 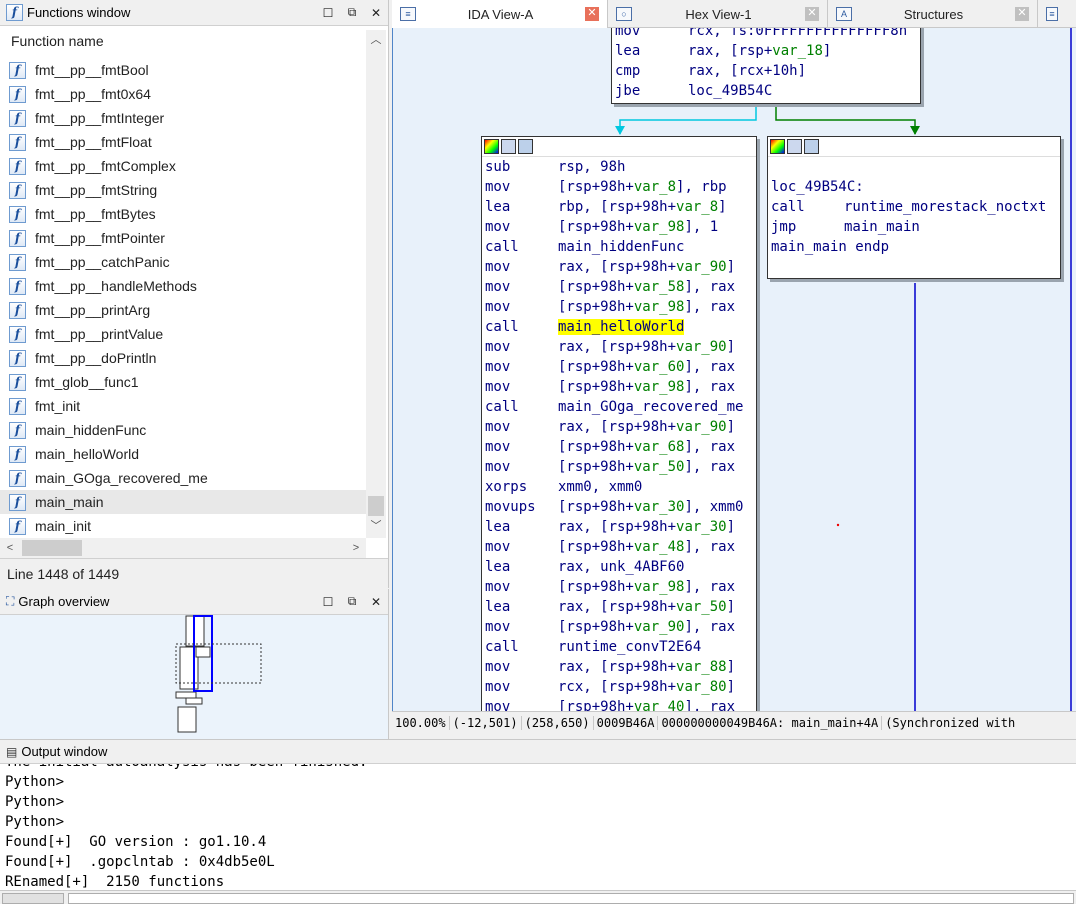 I want to click on operand: xmm0, xmm0, so click(x=600, y=487).